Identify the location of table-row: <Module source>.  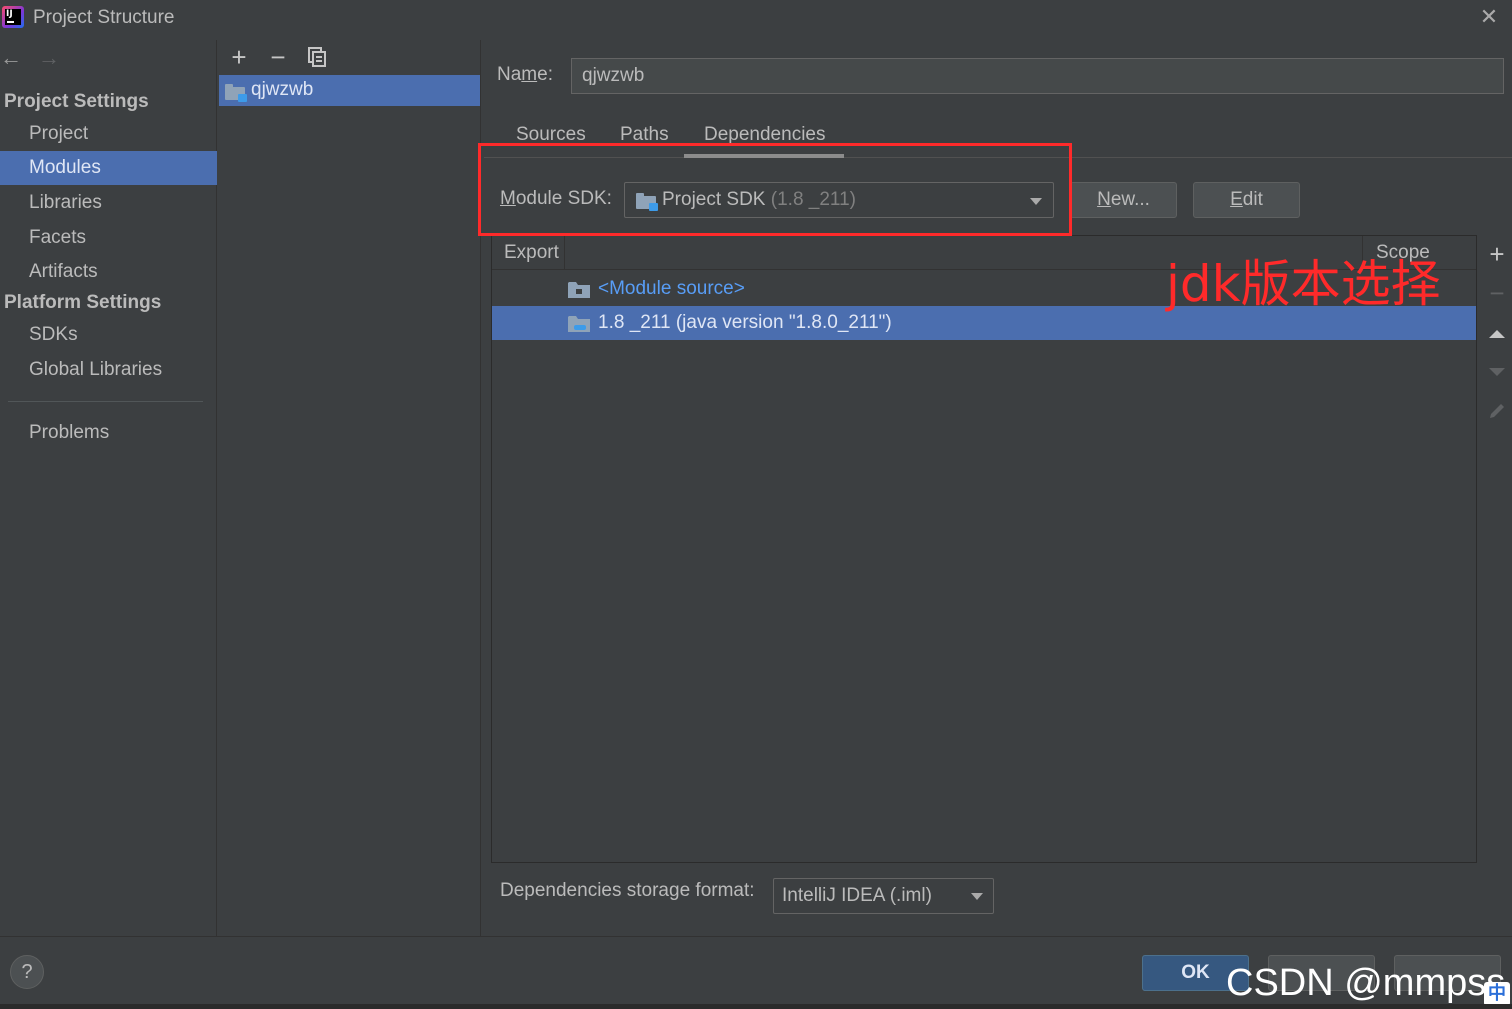
(671, 289).